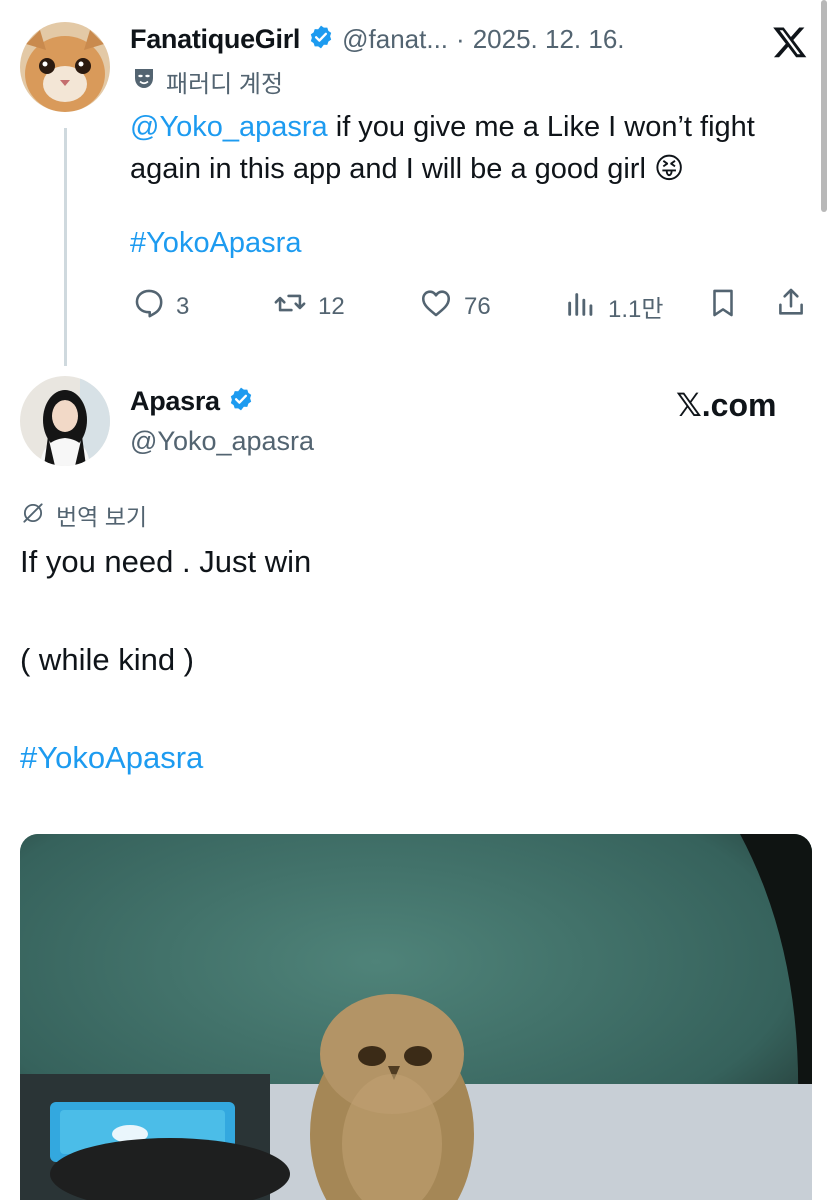 This screenshot has height=1200, width=831. I want to click on like-count: 76, so click(477, 306).